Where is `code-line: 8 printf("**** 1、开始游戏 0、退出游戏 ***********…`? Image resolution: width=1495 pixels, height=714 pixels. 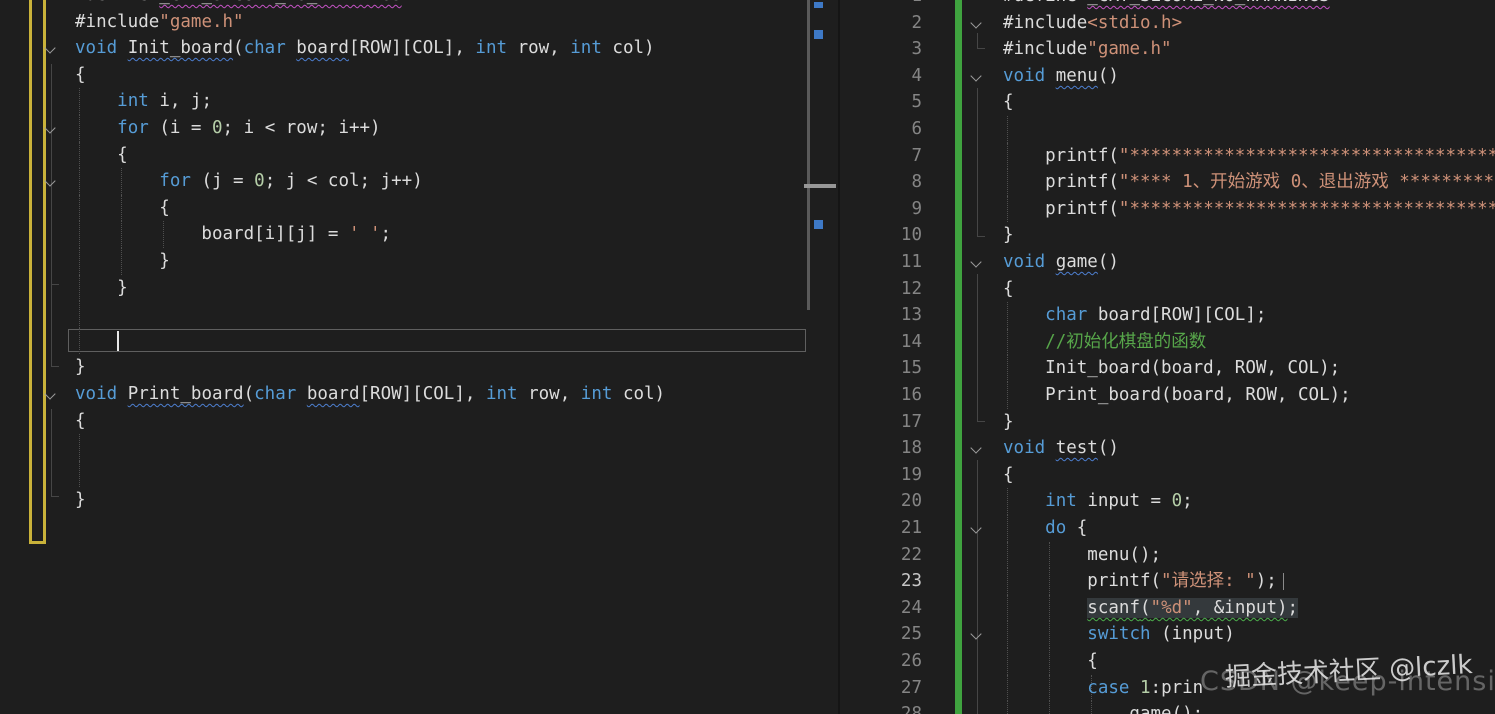 code-line: 8 printf("**** 1、开始游戏 0、退出游戏 ***********… is located at coordinates (1167, 182).